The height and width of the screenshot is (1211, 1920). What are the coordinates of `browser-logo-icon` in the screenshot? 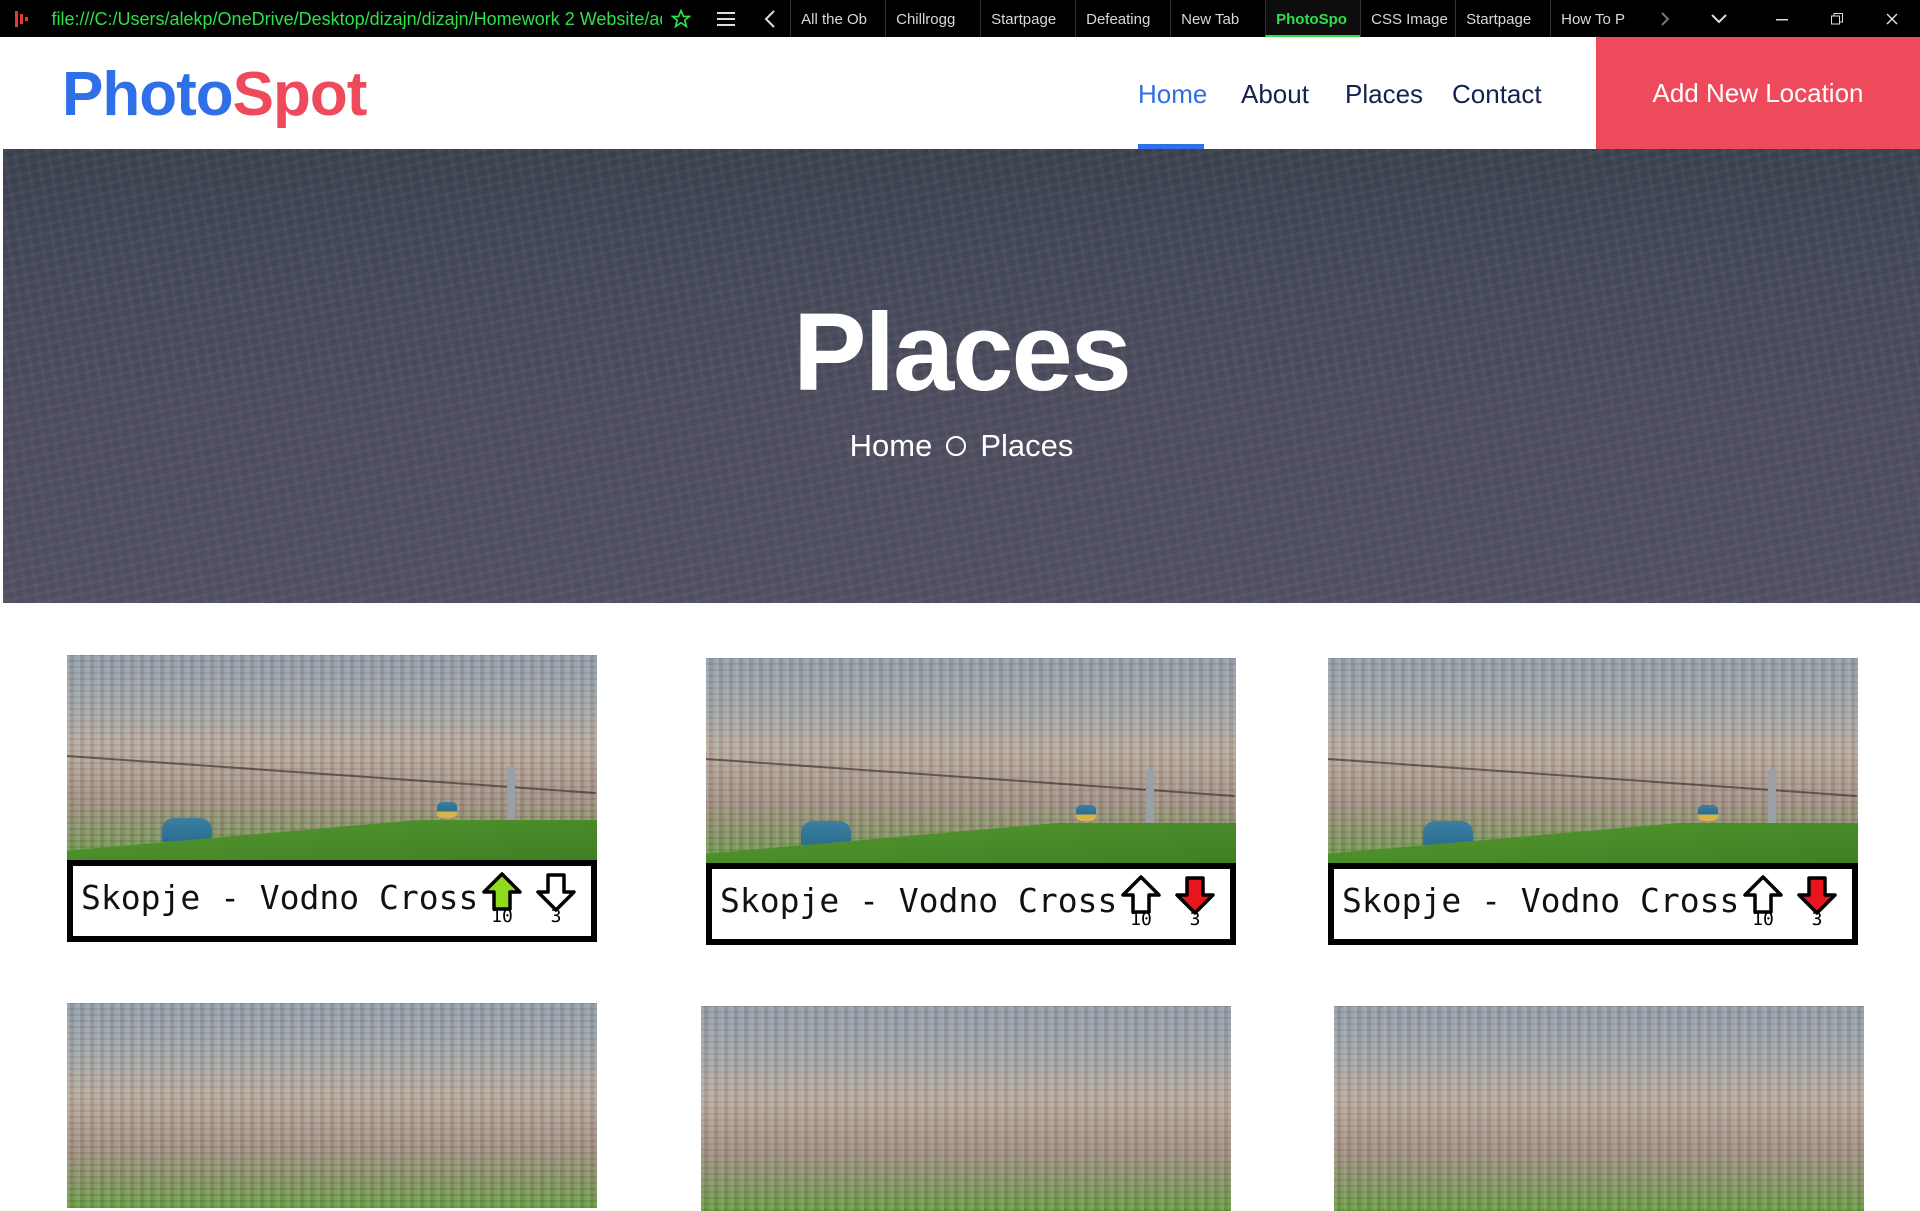 It's located at (22, 18).